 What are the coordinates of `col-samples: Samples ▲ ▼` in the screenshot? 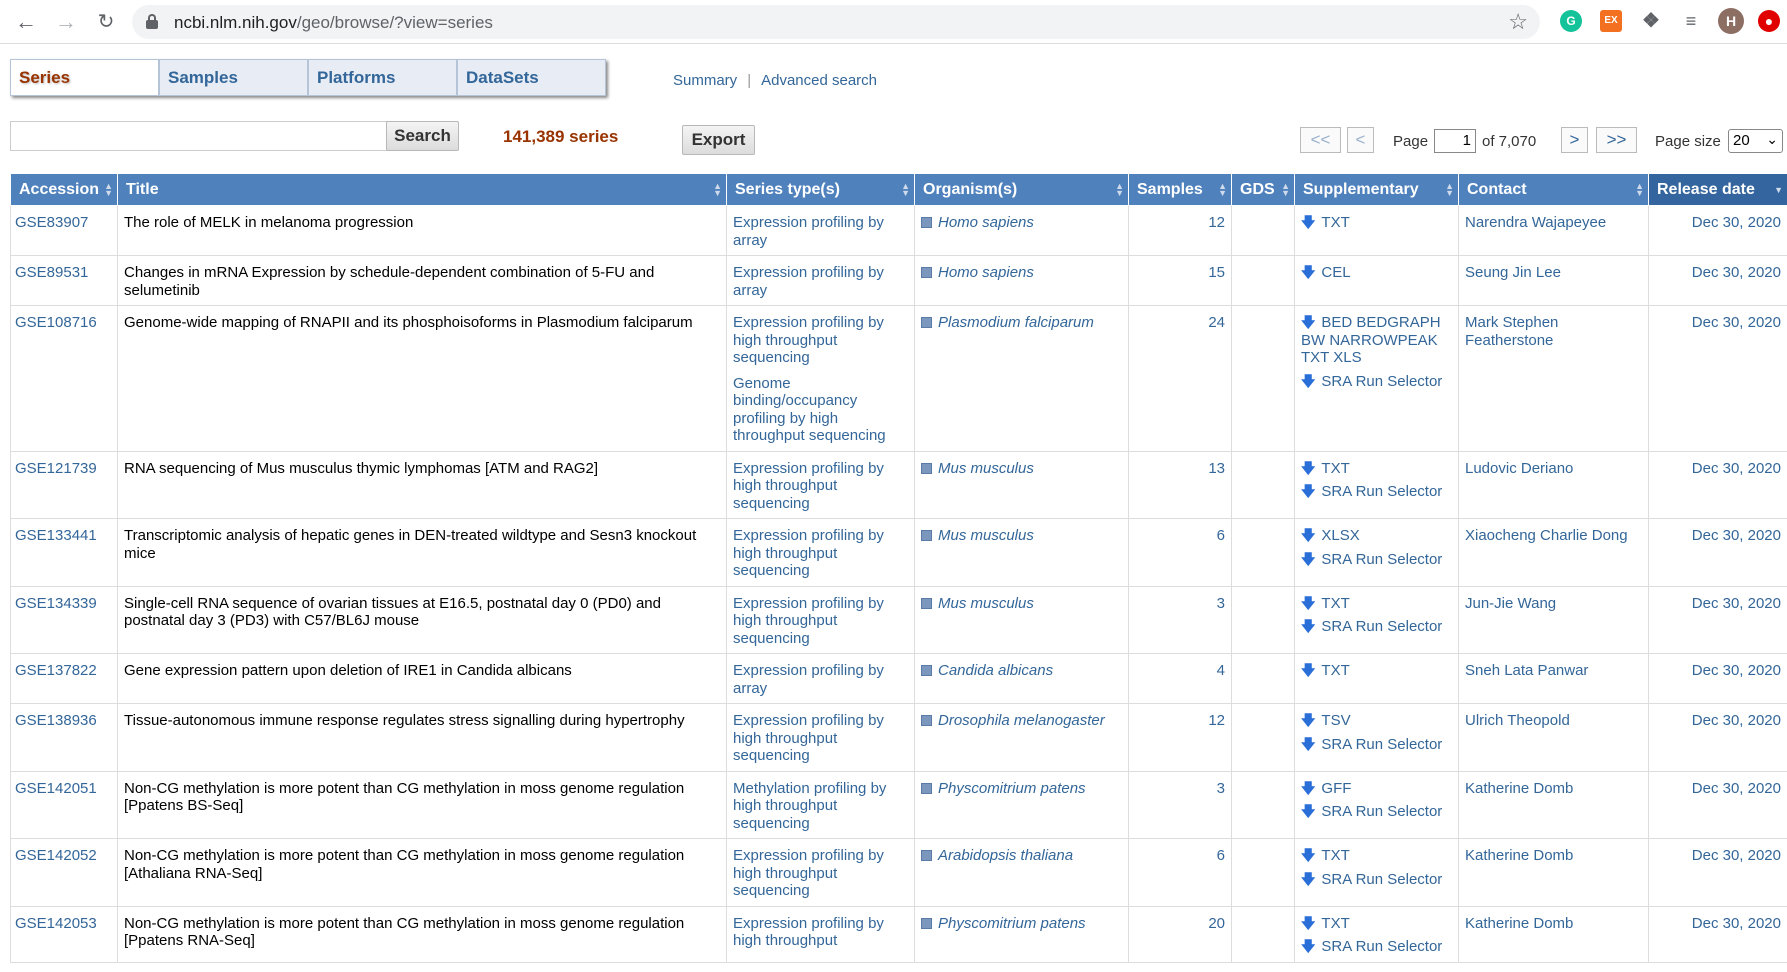 It's located at (1180, 189).